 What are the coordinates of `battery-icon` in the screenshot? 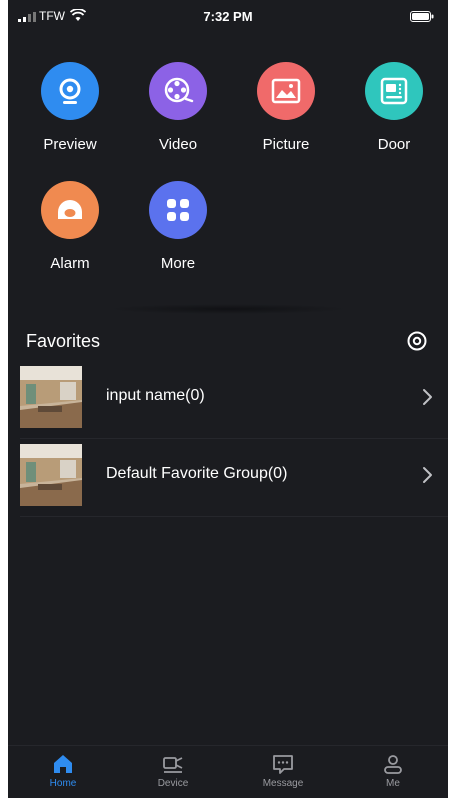 It's located at (422, 16).